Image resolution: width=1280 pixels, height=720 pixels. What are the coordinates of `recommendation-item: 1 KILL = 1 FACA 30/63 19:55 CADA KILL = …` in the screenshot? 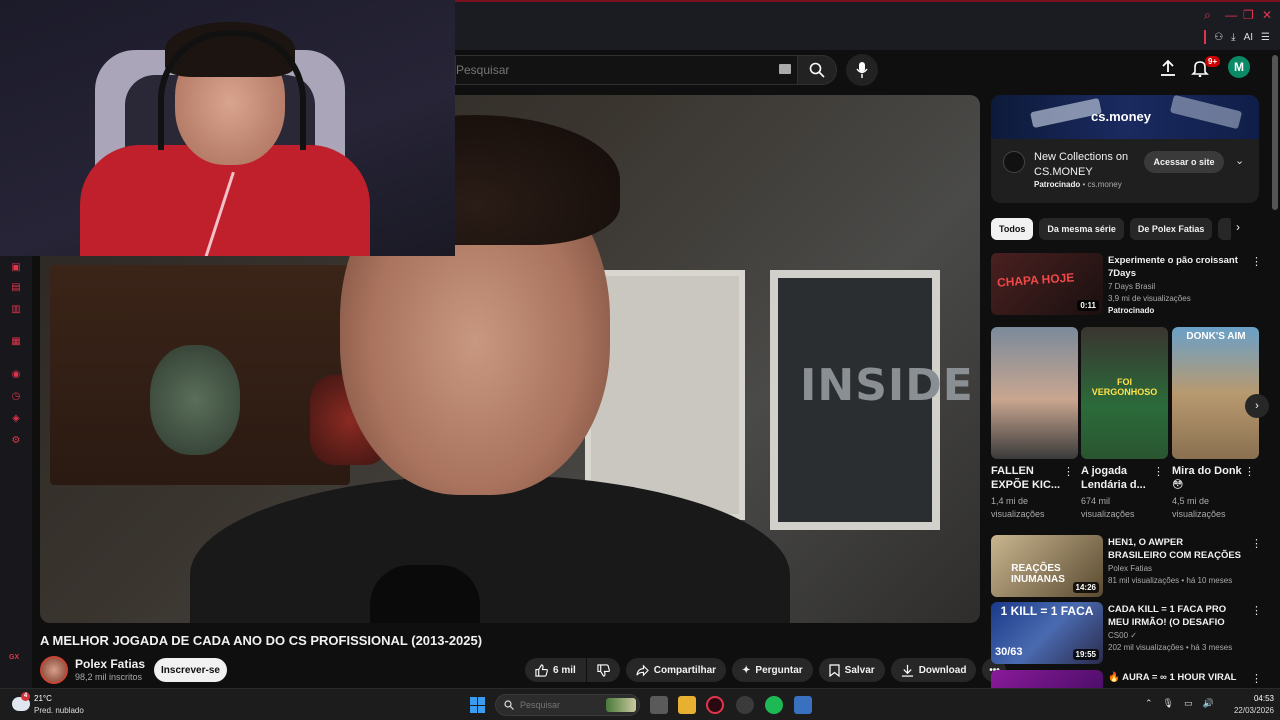 It's located at (1126, 633).